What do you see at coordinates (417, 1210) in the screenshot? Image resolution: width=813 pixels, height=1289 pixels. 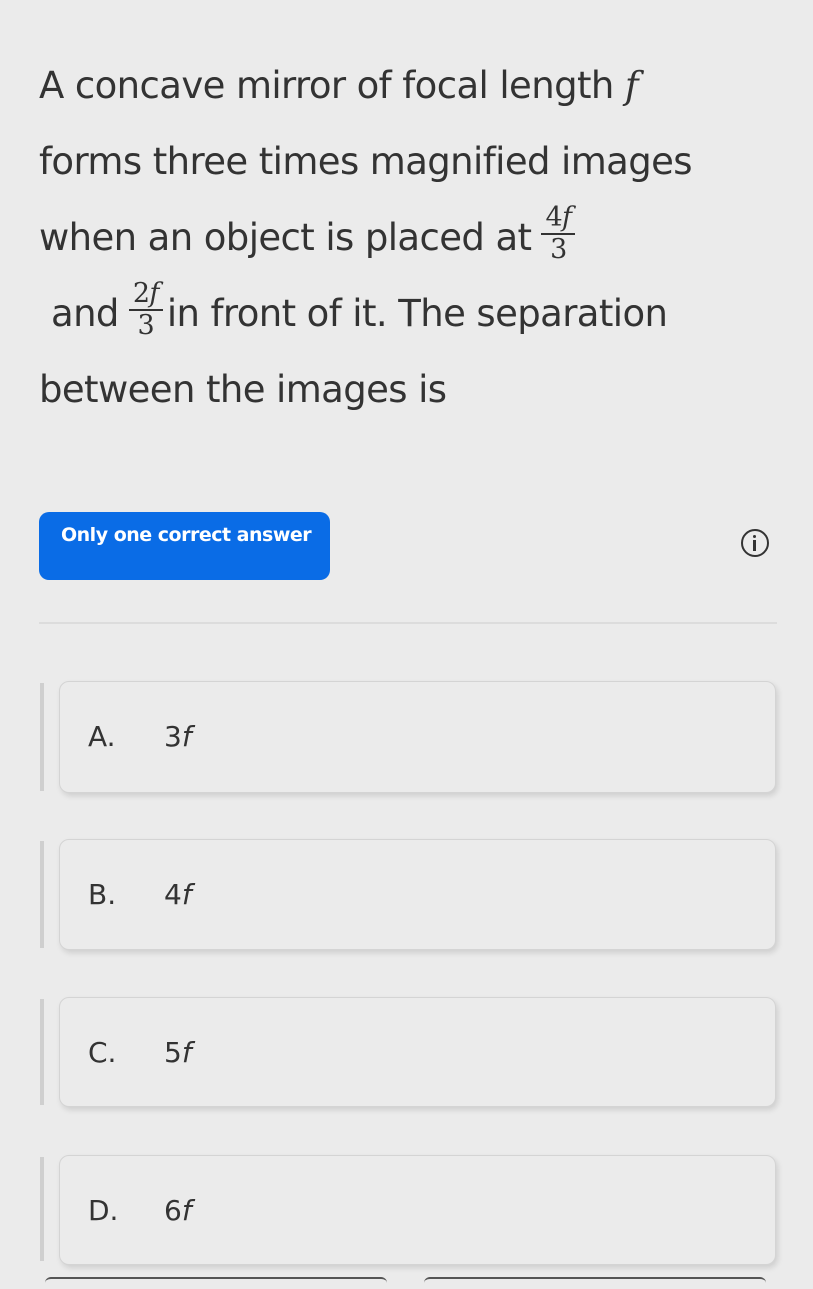 I see `option-d: D. 6f` at bounding box center [417, 1210].